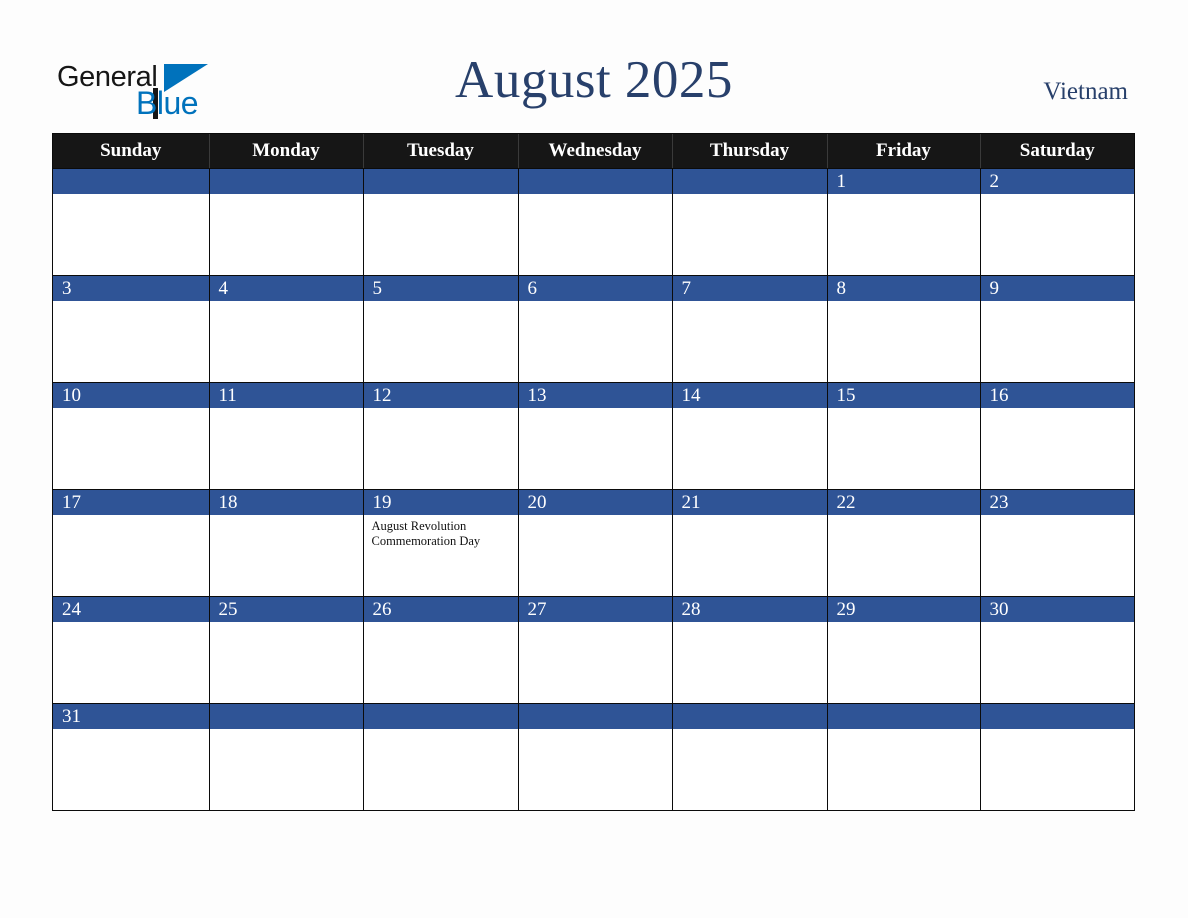 This screenshot has width=1188, height=918. What do you see at coordinates (903, 543) in the screenshot?
I see `calendar-day-cell: 22` at bounding box center [903, 543].